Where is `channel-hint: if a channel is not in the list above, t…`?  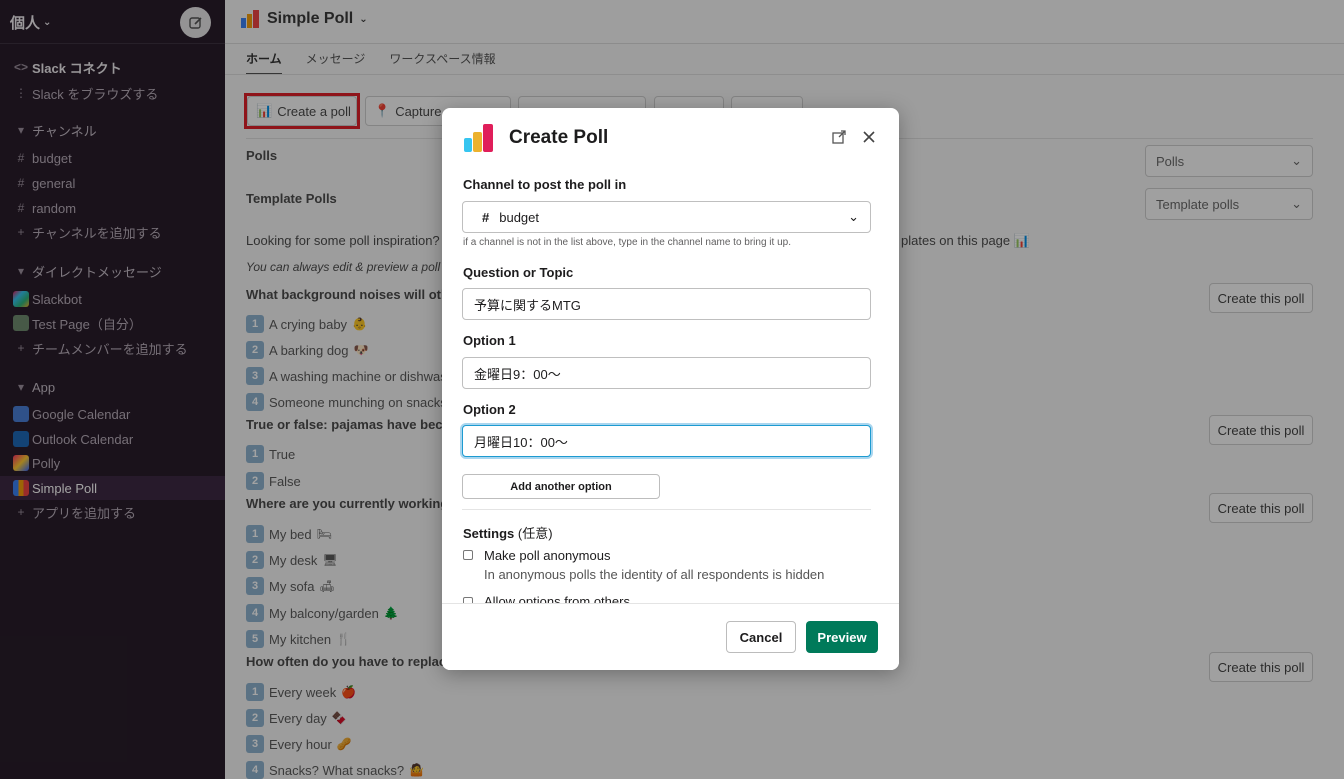
channel-hint: if a channel is not in the list above, t… is located at coordinates (627, 242).